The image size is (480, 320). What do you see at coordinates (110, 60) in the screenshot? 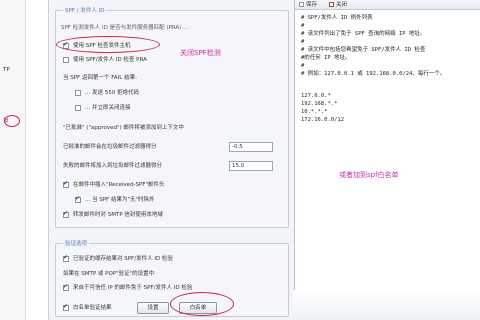
I see `pra-label: 使用 SPF/发件人 ID 检查 PRA` at bounding box center [110, 60].